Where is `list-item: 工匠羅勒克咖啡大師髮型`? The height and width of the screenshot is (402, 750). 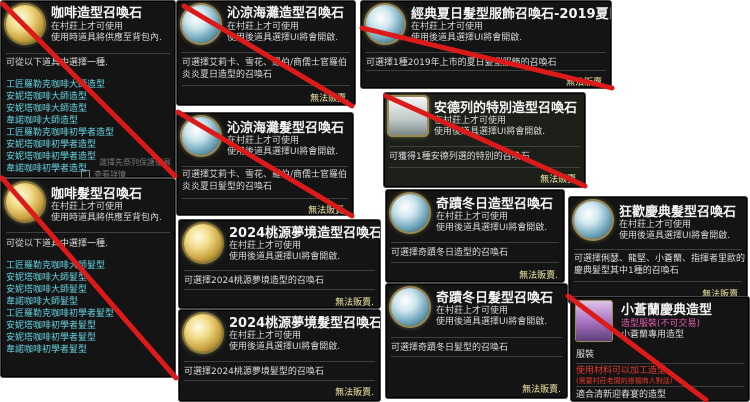 list-item: 工匠羅勒克咖啡大師髮型 is located at coordinates (56, 266).